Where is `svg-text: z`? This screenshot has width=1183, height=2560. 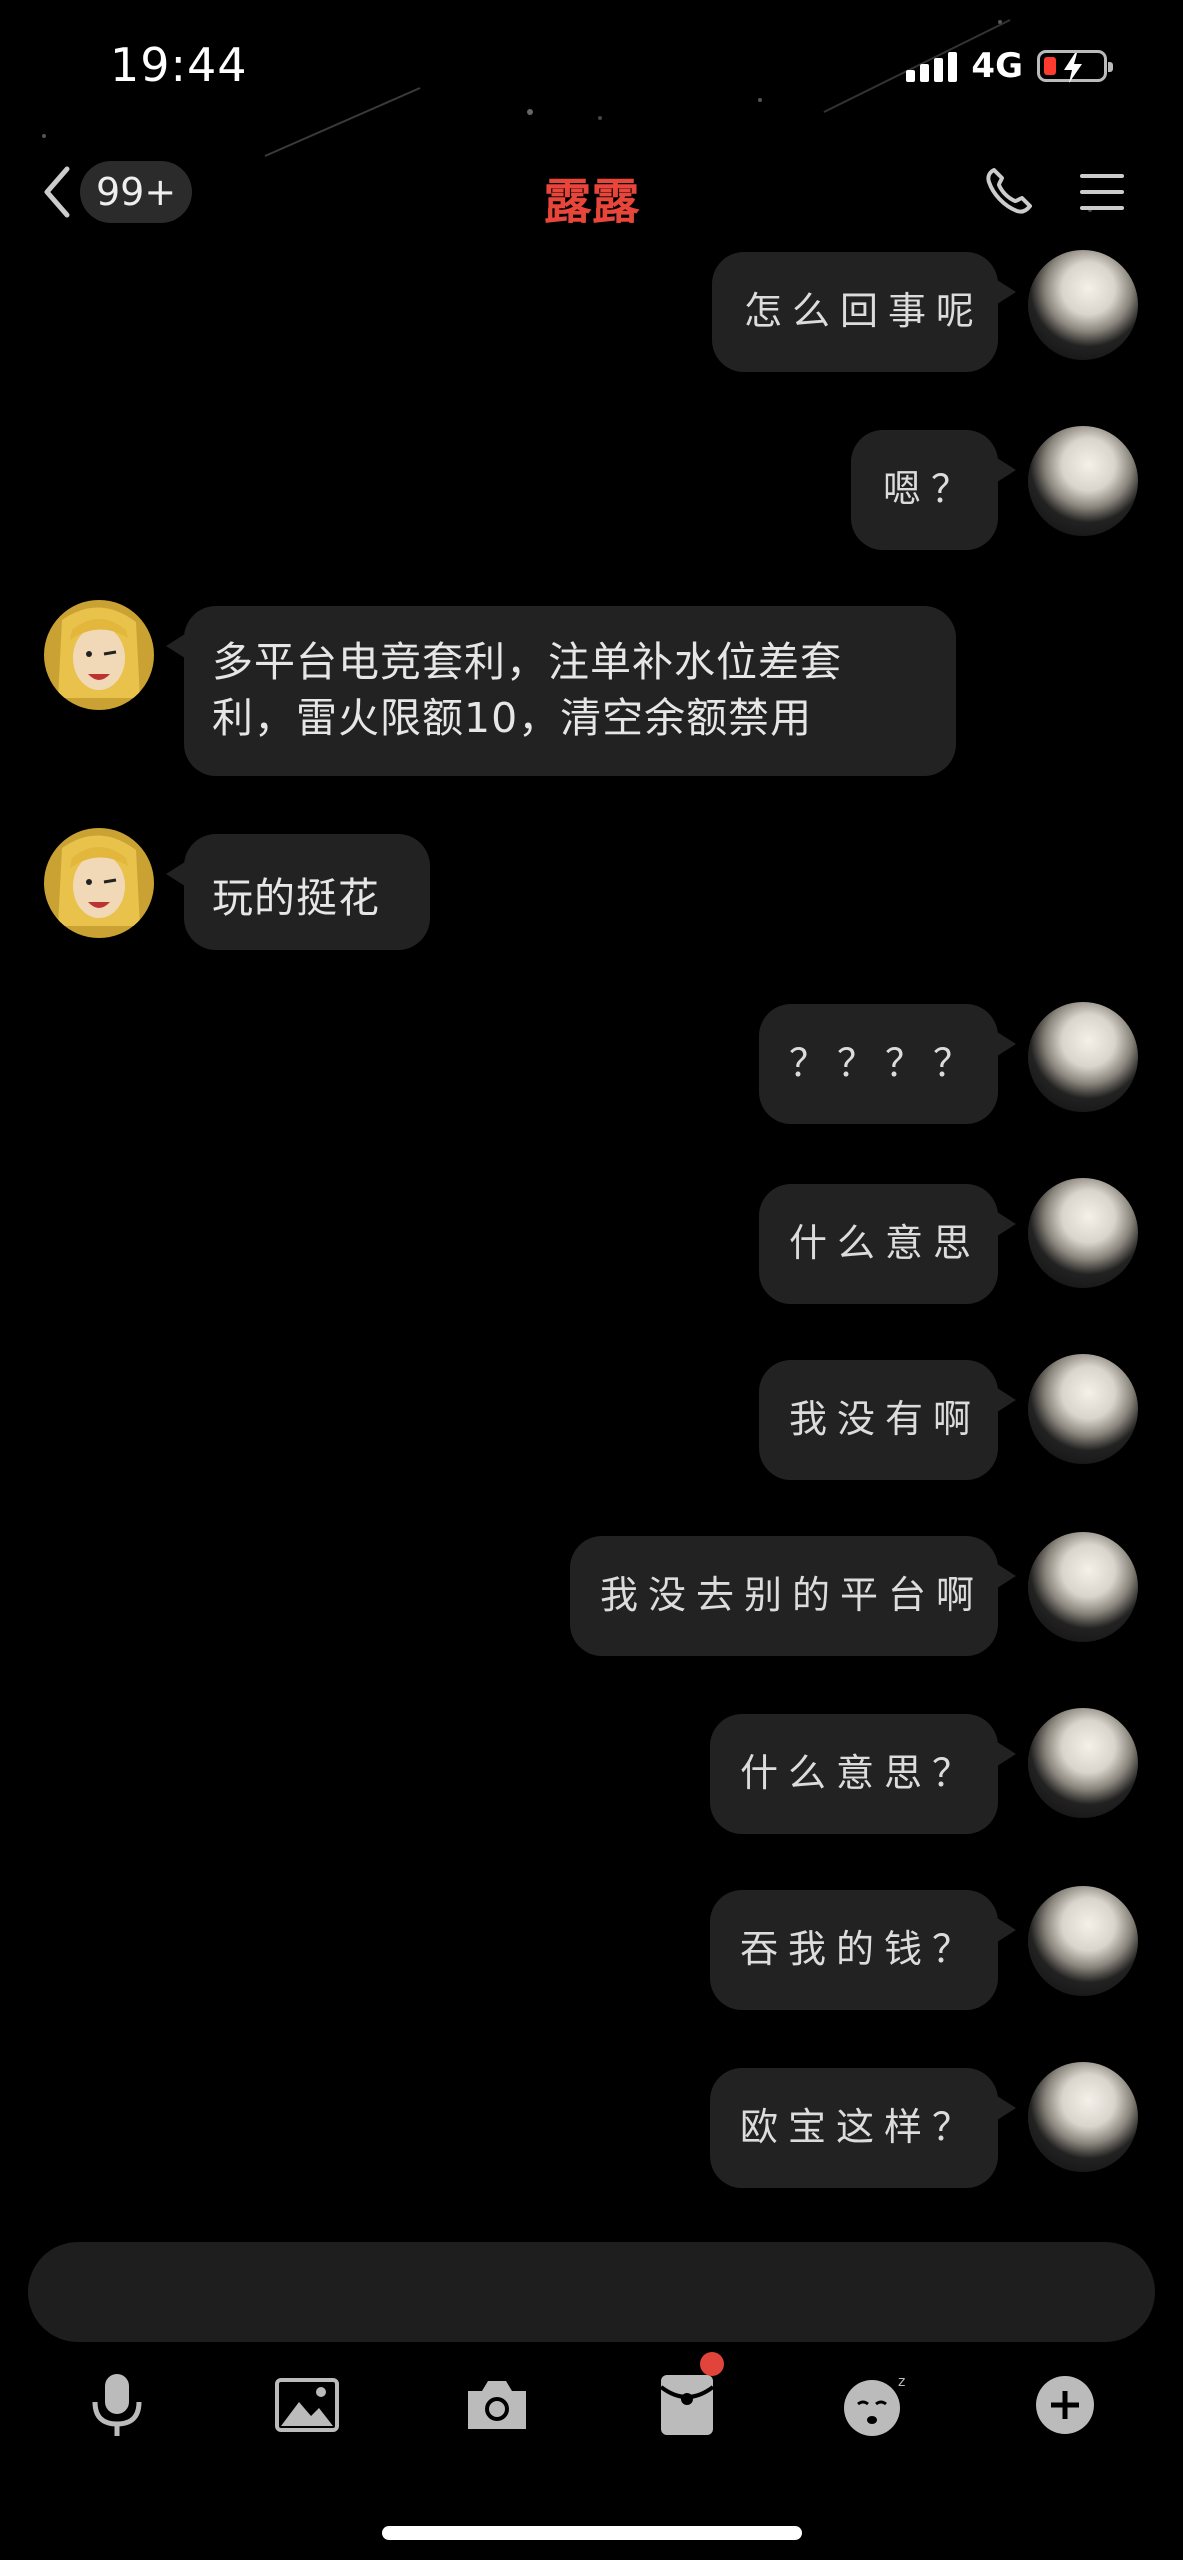 svg-text: z is located at coordinates (901, 2382).